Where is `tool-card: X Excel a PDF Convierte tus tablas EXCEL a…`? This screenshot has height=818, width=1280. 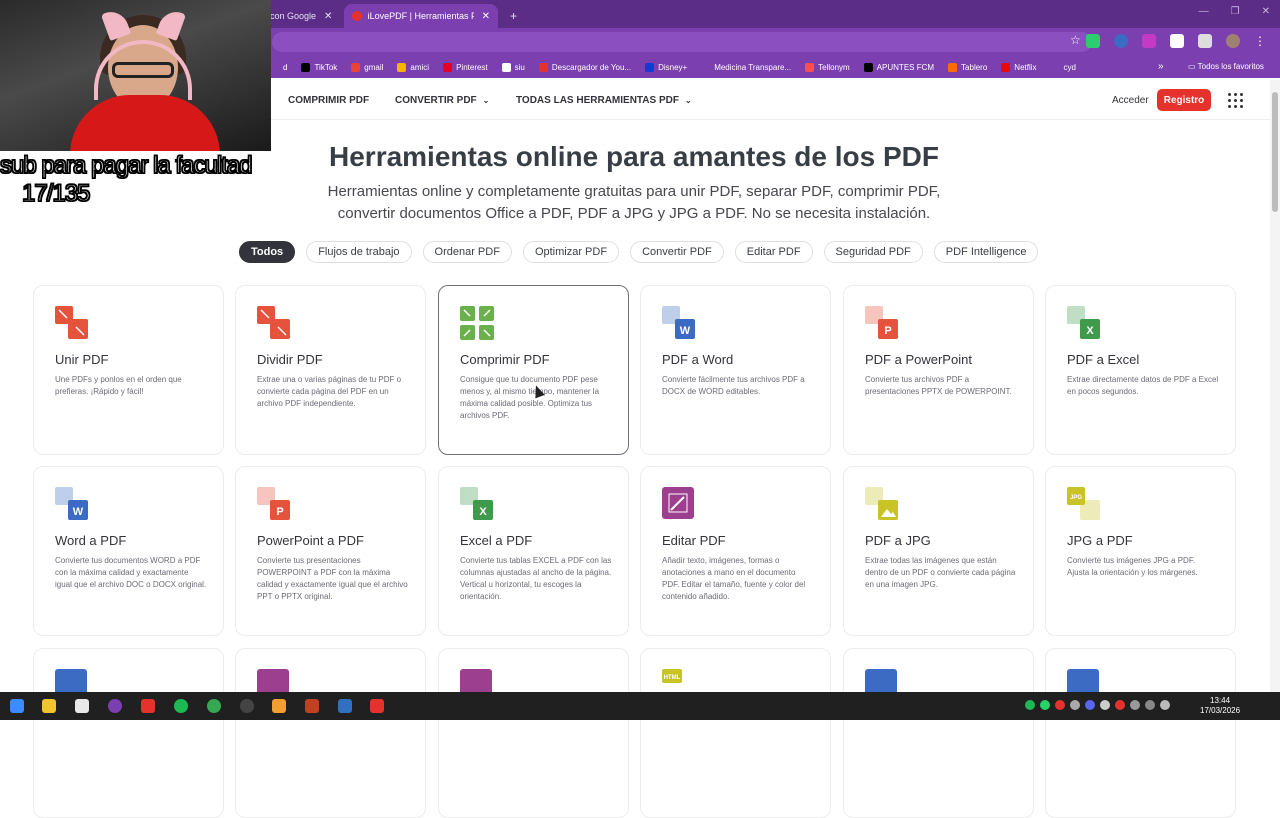 tool-card: X Excel a PDF Convierte tus tablas EXCEL a… is located at coordinates (533, 551).